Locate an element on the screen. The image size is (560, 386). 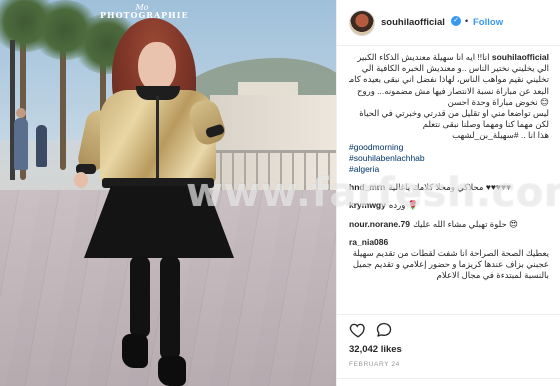
site-watermark: www.farfesh.com is located at coordinates (373, 193).